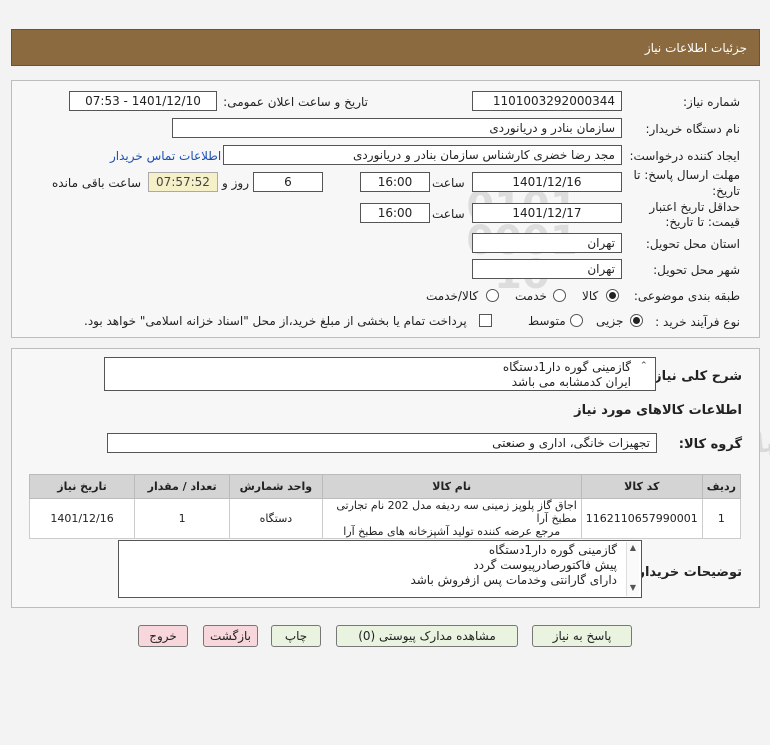 Image resolution: width=770 pixels, height=745 pixels. What do you see at coordinates (163, 636) in the screenshot?
I see `exit-button: خروج` at bounding box center [163, 636].